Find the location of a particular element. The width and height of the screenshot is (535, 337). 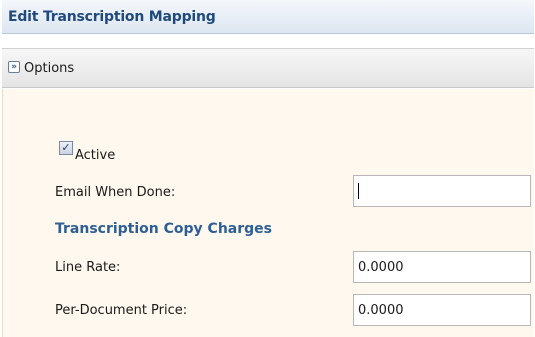

email-when-done-label: Email When Done: is located at coordinates (115, 192).